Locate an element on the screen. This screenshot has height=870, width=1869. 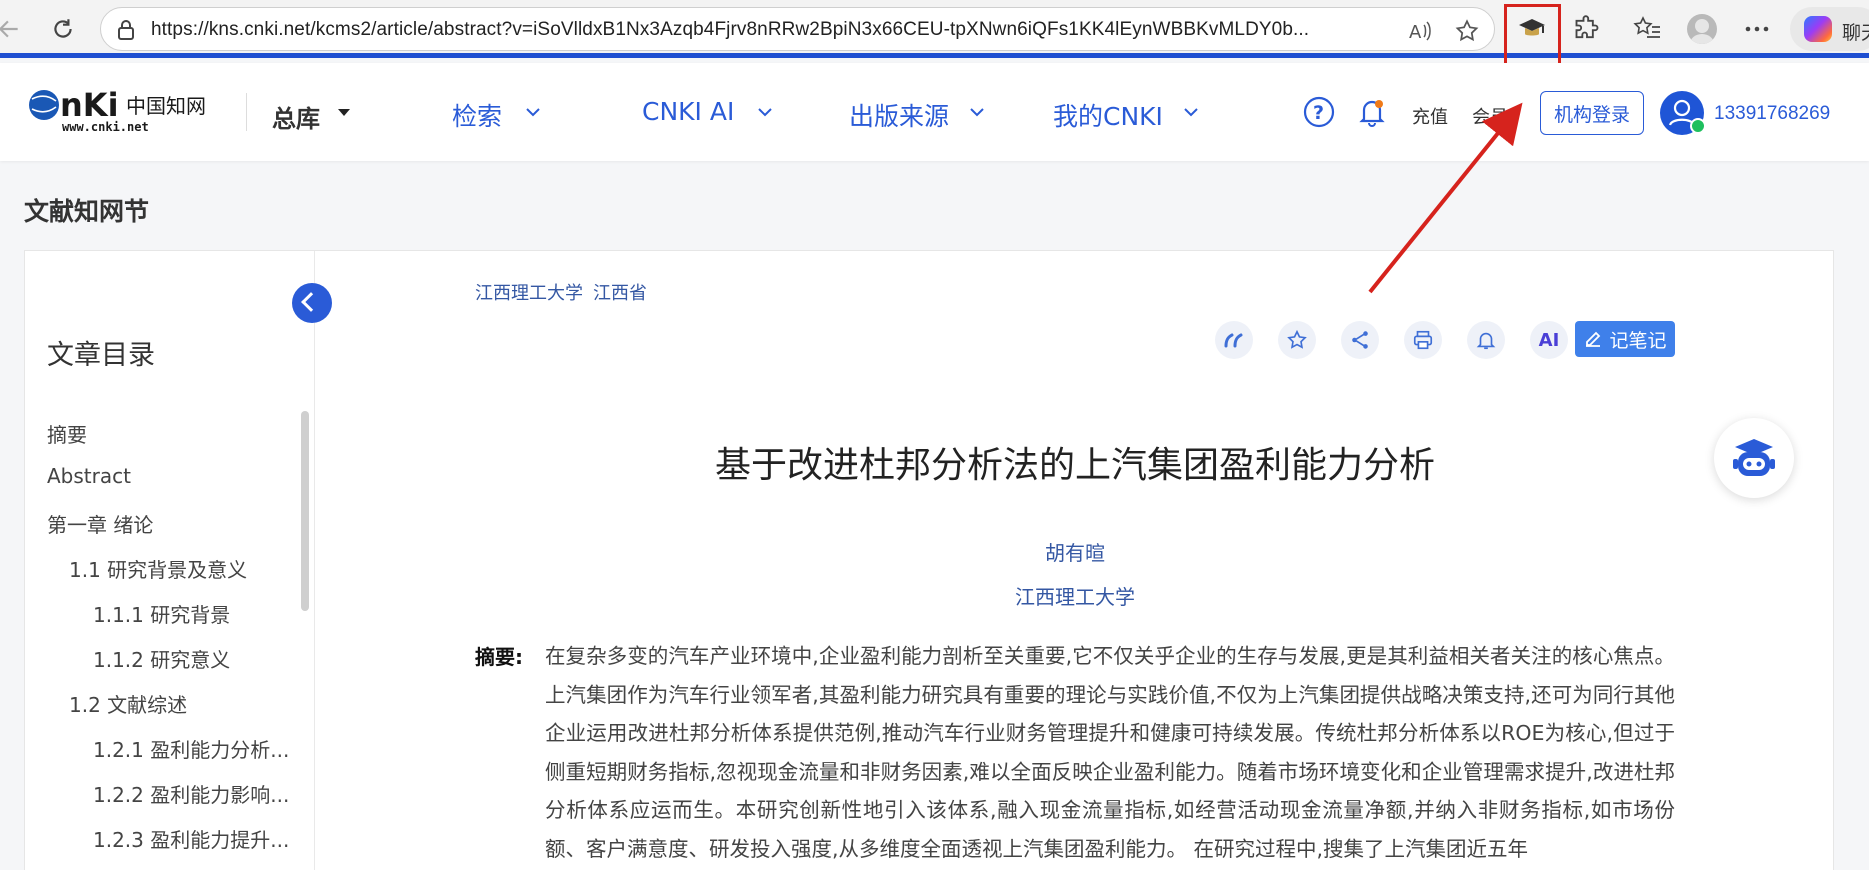
svg-text: www.cnki.net is located at coordinates (105, 126).